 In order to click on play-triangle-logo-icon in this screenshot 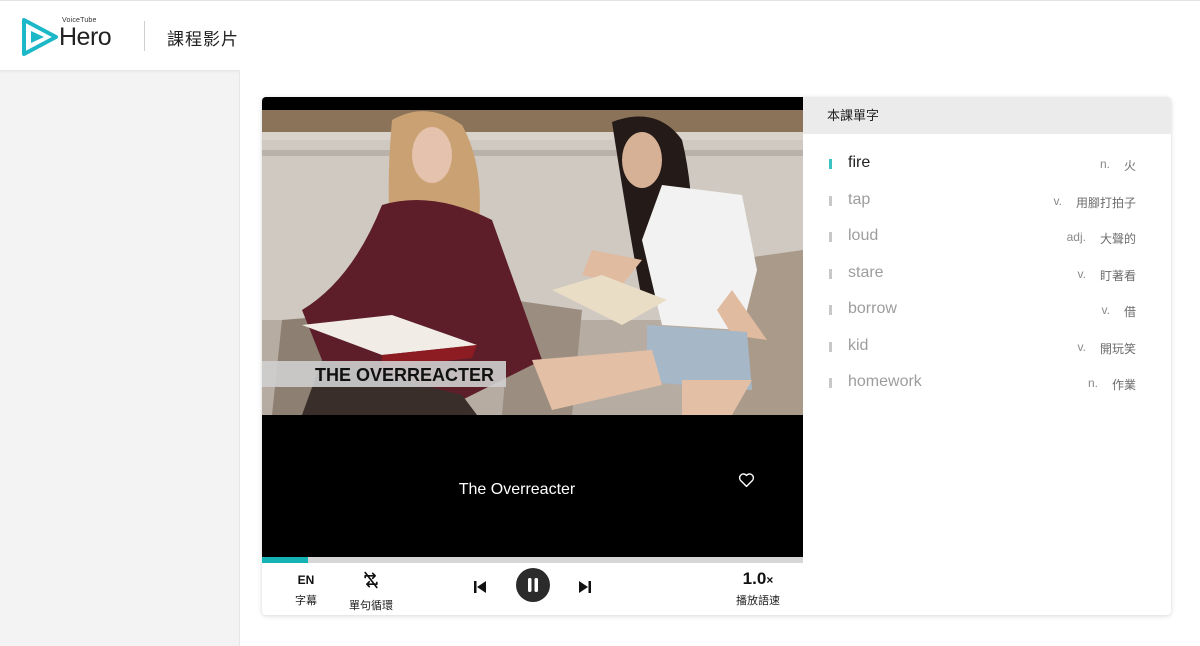, I will do `click(40, 37)`.